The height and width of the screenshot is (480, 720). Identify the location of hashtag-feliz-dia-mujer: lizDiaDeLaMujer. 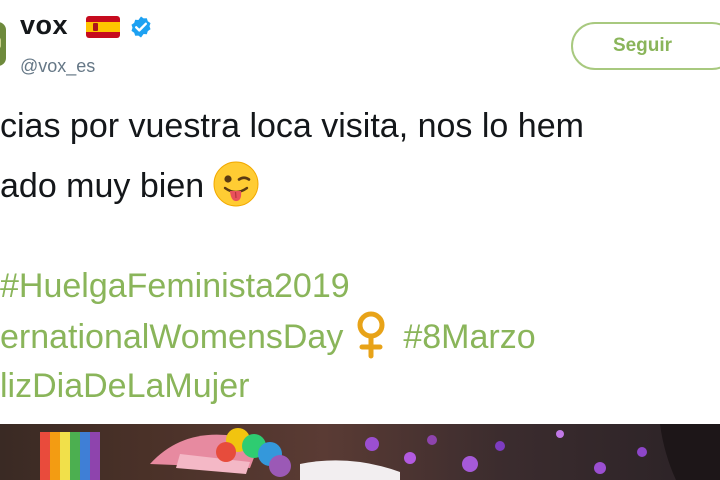
(124, 386).